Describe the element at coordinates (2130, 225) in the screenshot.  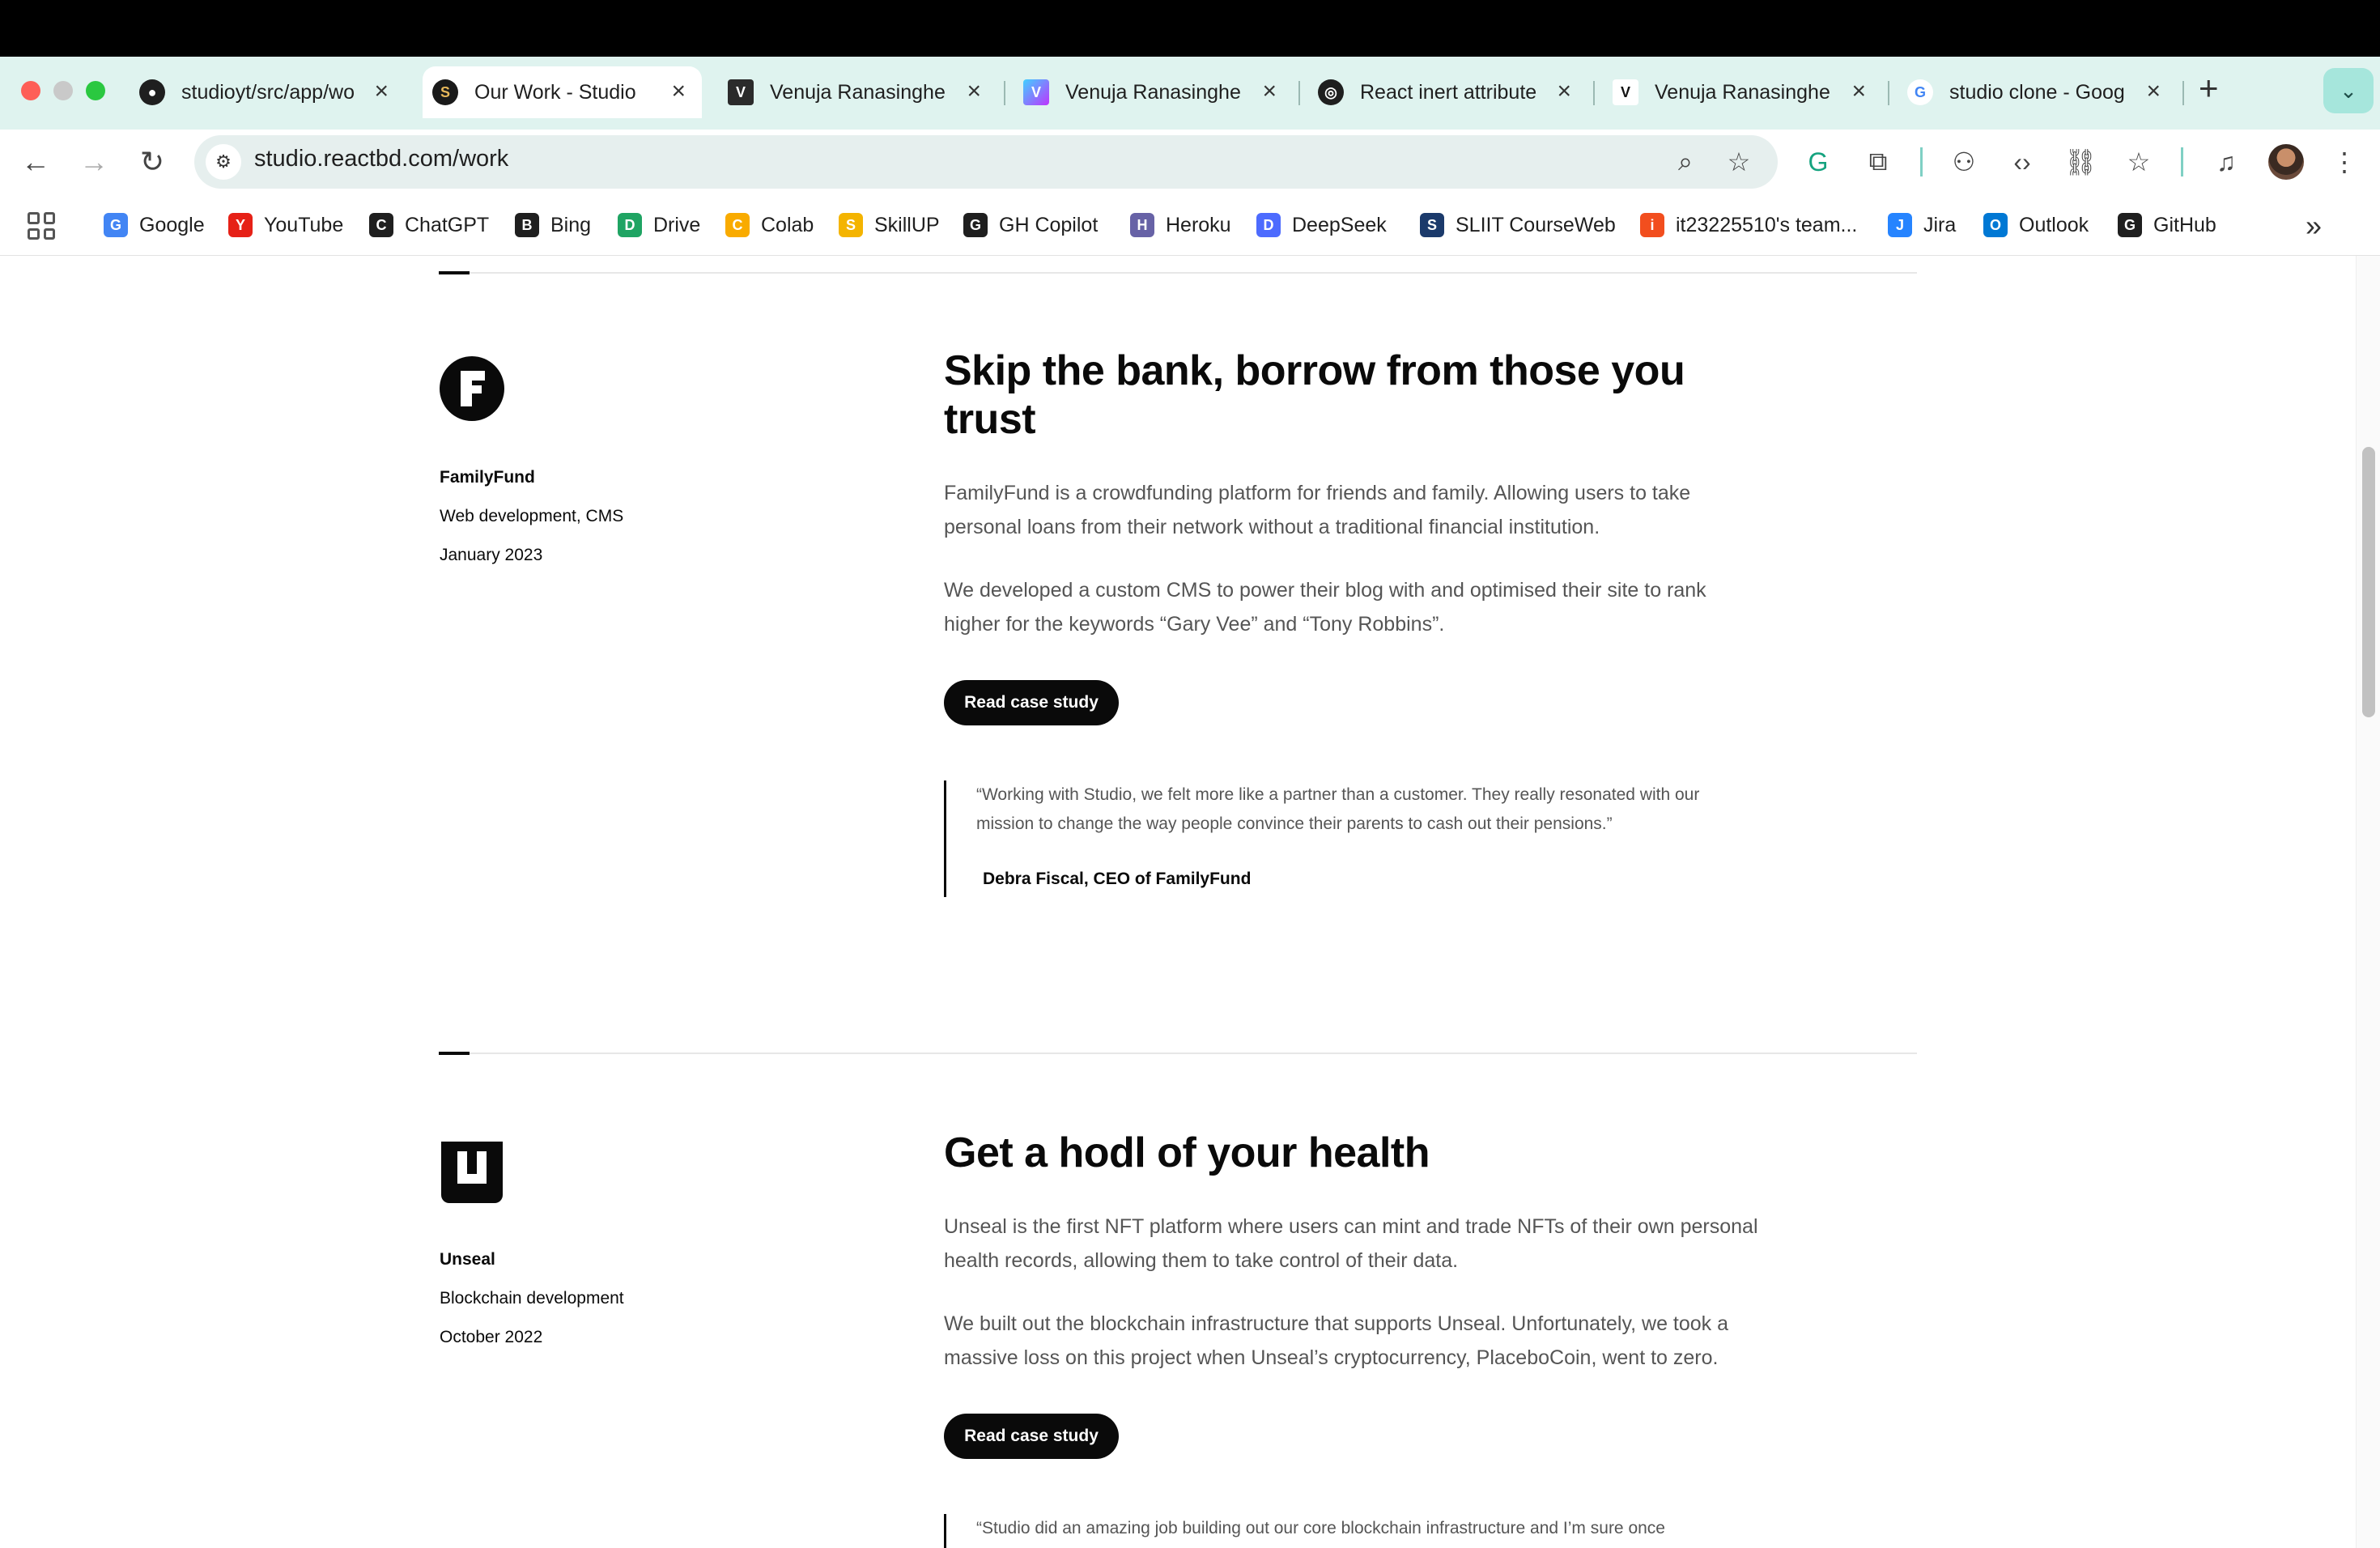
I see `github-icon: G` at that location.